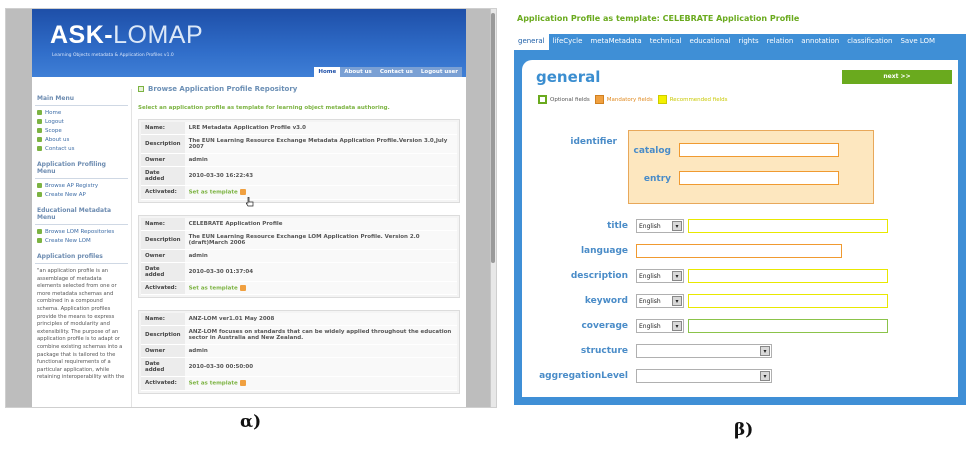 The width and height of the screenshot is (970, 450). I want to click on description-label: description, so click(599, 276).